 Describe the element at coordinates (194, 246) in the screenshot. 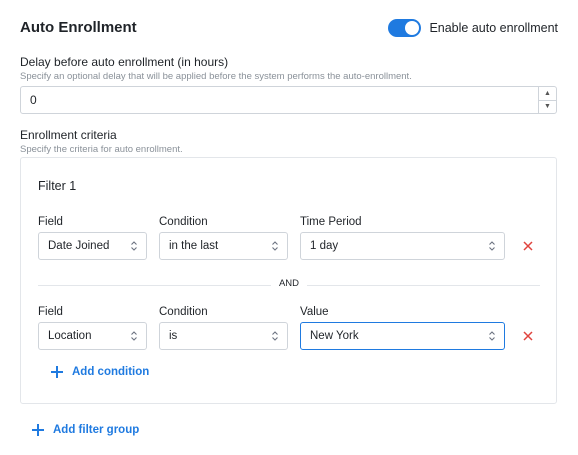

I see `condition-select-value: in the last` at that location.